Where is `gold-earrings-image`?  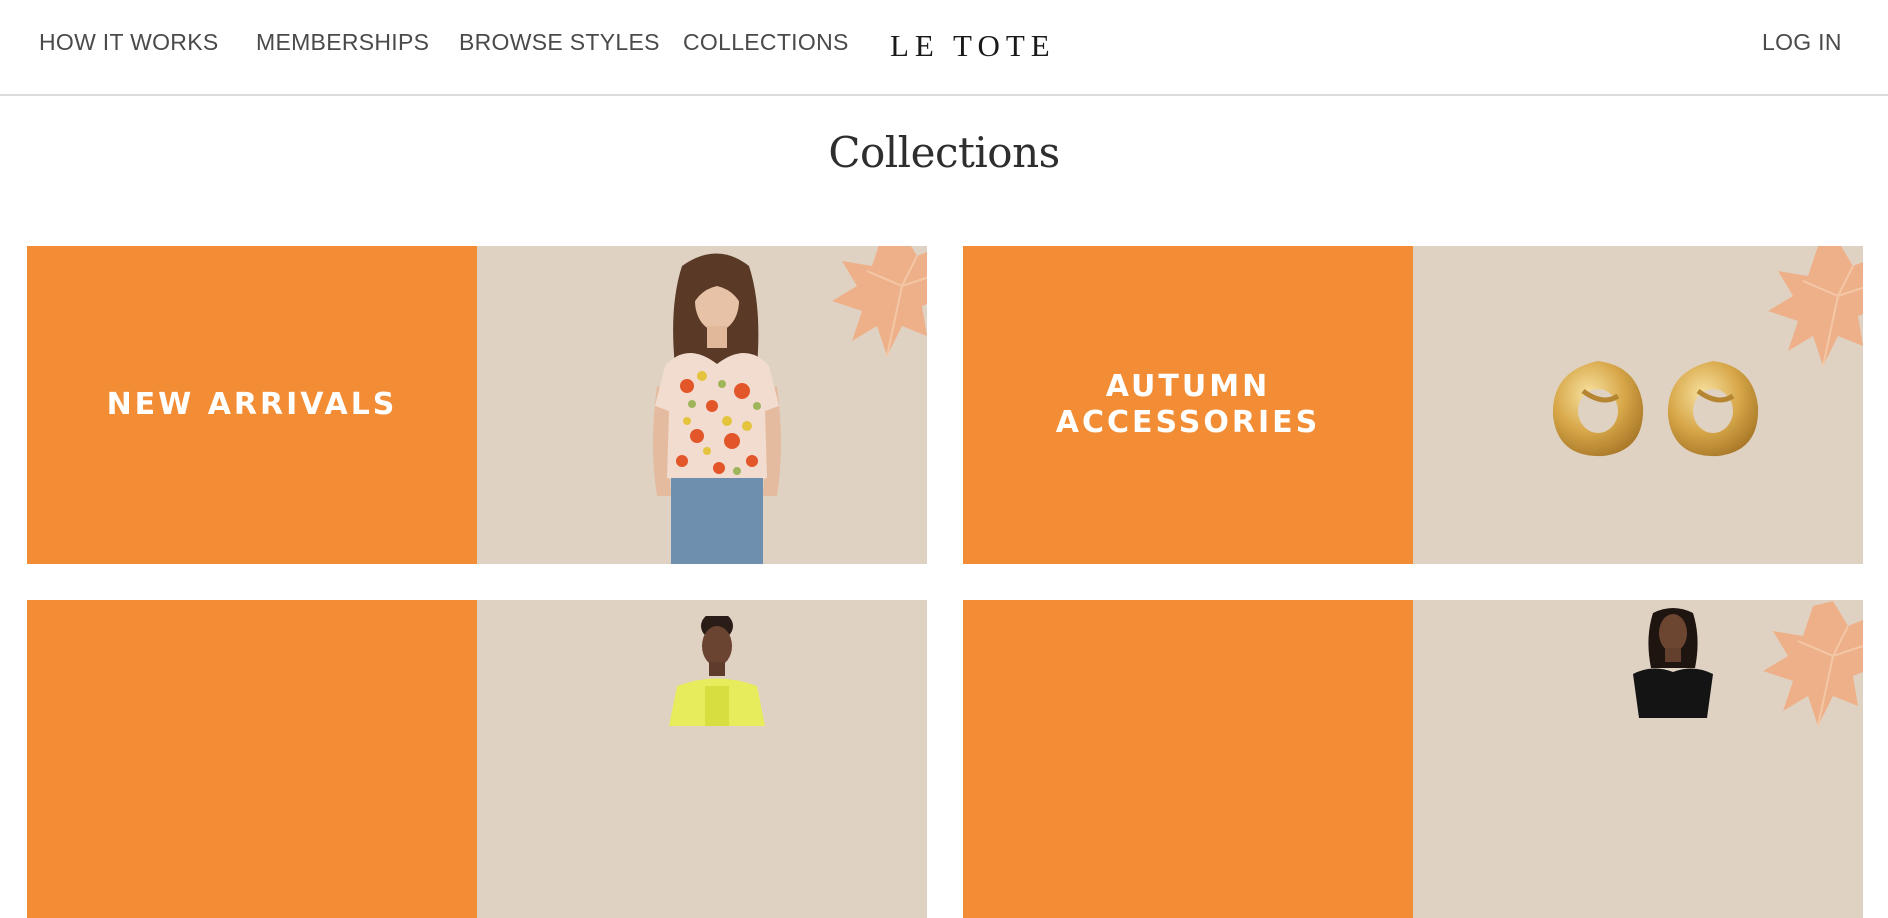 gold-earrings-image is located at coordinates (1655, 409).